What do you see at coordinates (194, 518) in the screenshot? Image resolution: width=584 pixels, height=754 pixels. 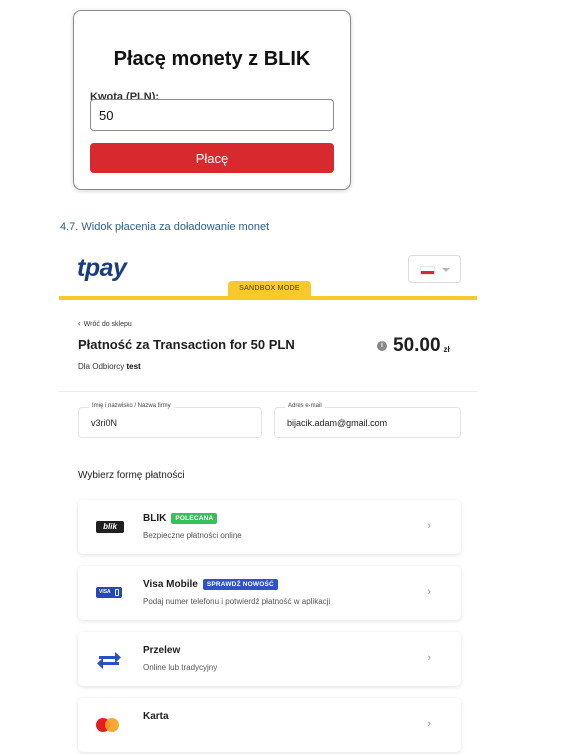 I see `recommended-badge: POLECANA` at bounding box center [194, 518].